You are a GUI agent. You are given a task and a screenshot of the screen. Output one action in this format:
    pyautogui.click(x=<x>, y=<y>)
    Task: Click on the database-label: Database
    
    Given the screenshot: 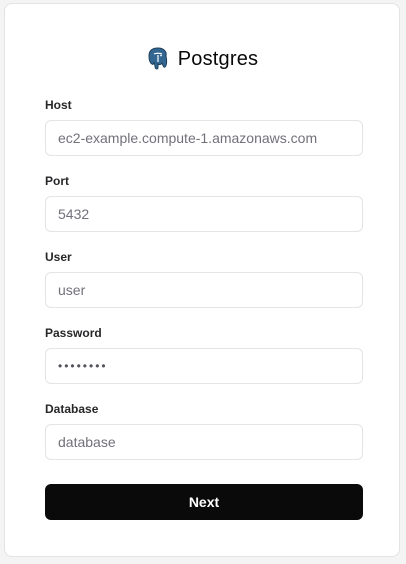 What is the action you would take?
    pyautogui.click(x=72, y=409)
    